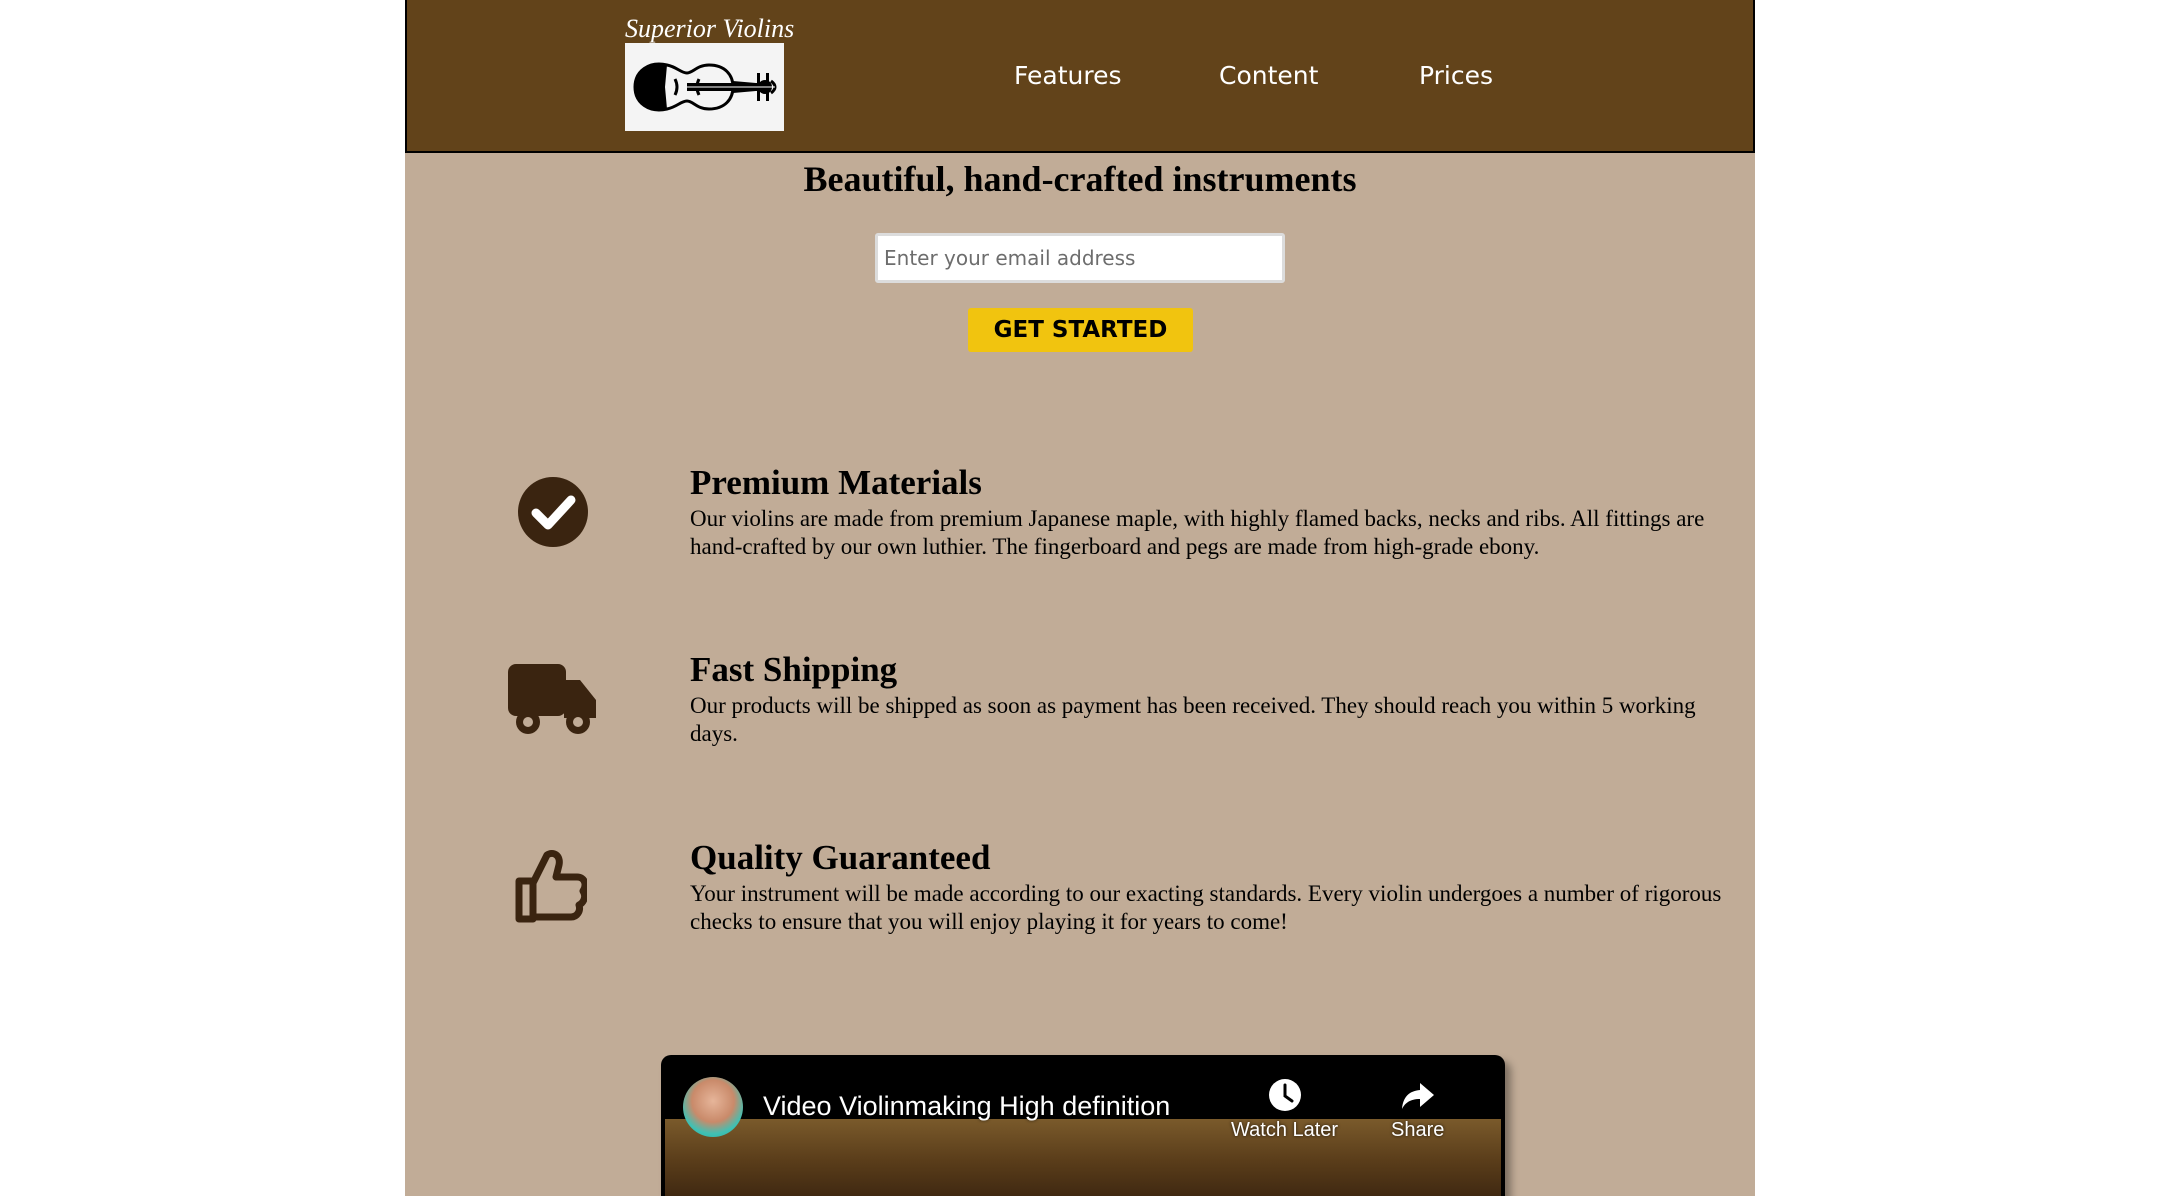  What do you see at coordinates (840, 857) in the screenshot?
I see `feature-title: Quality Guaranteed` at bounding box center [840, 857].